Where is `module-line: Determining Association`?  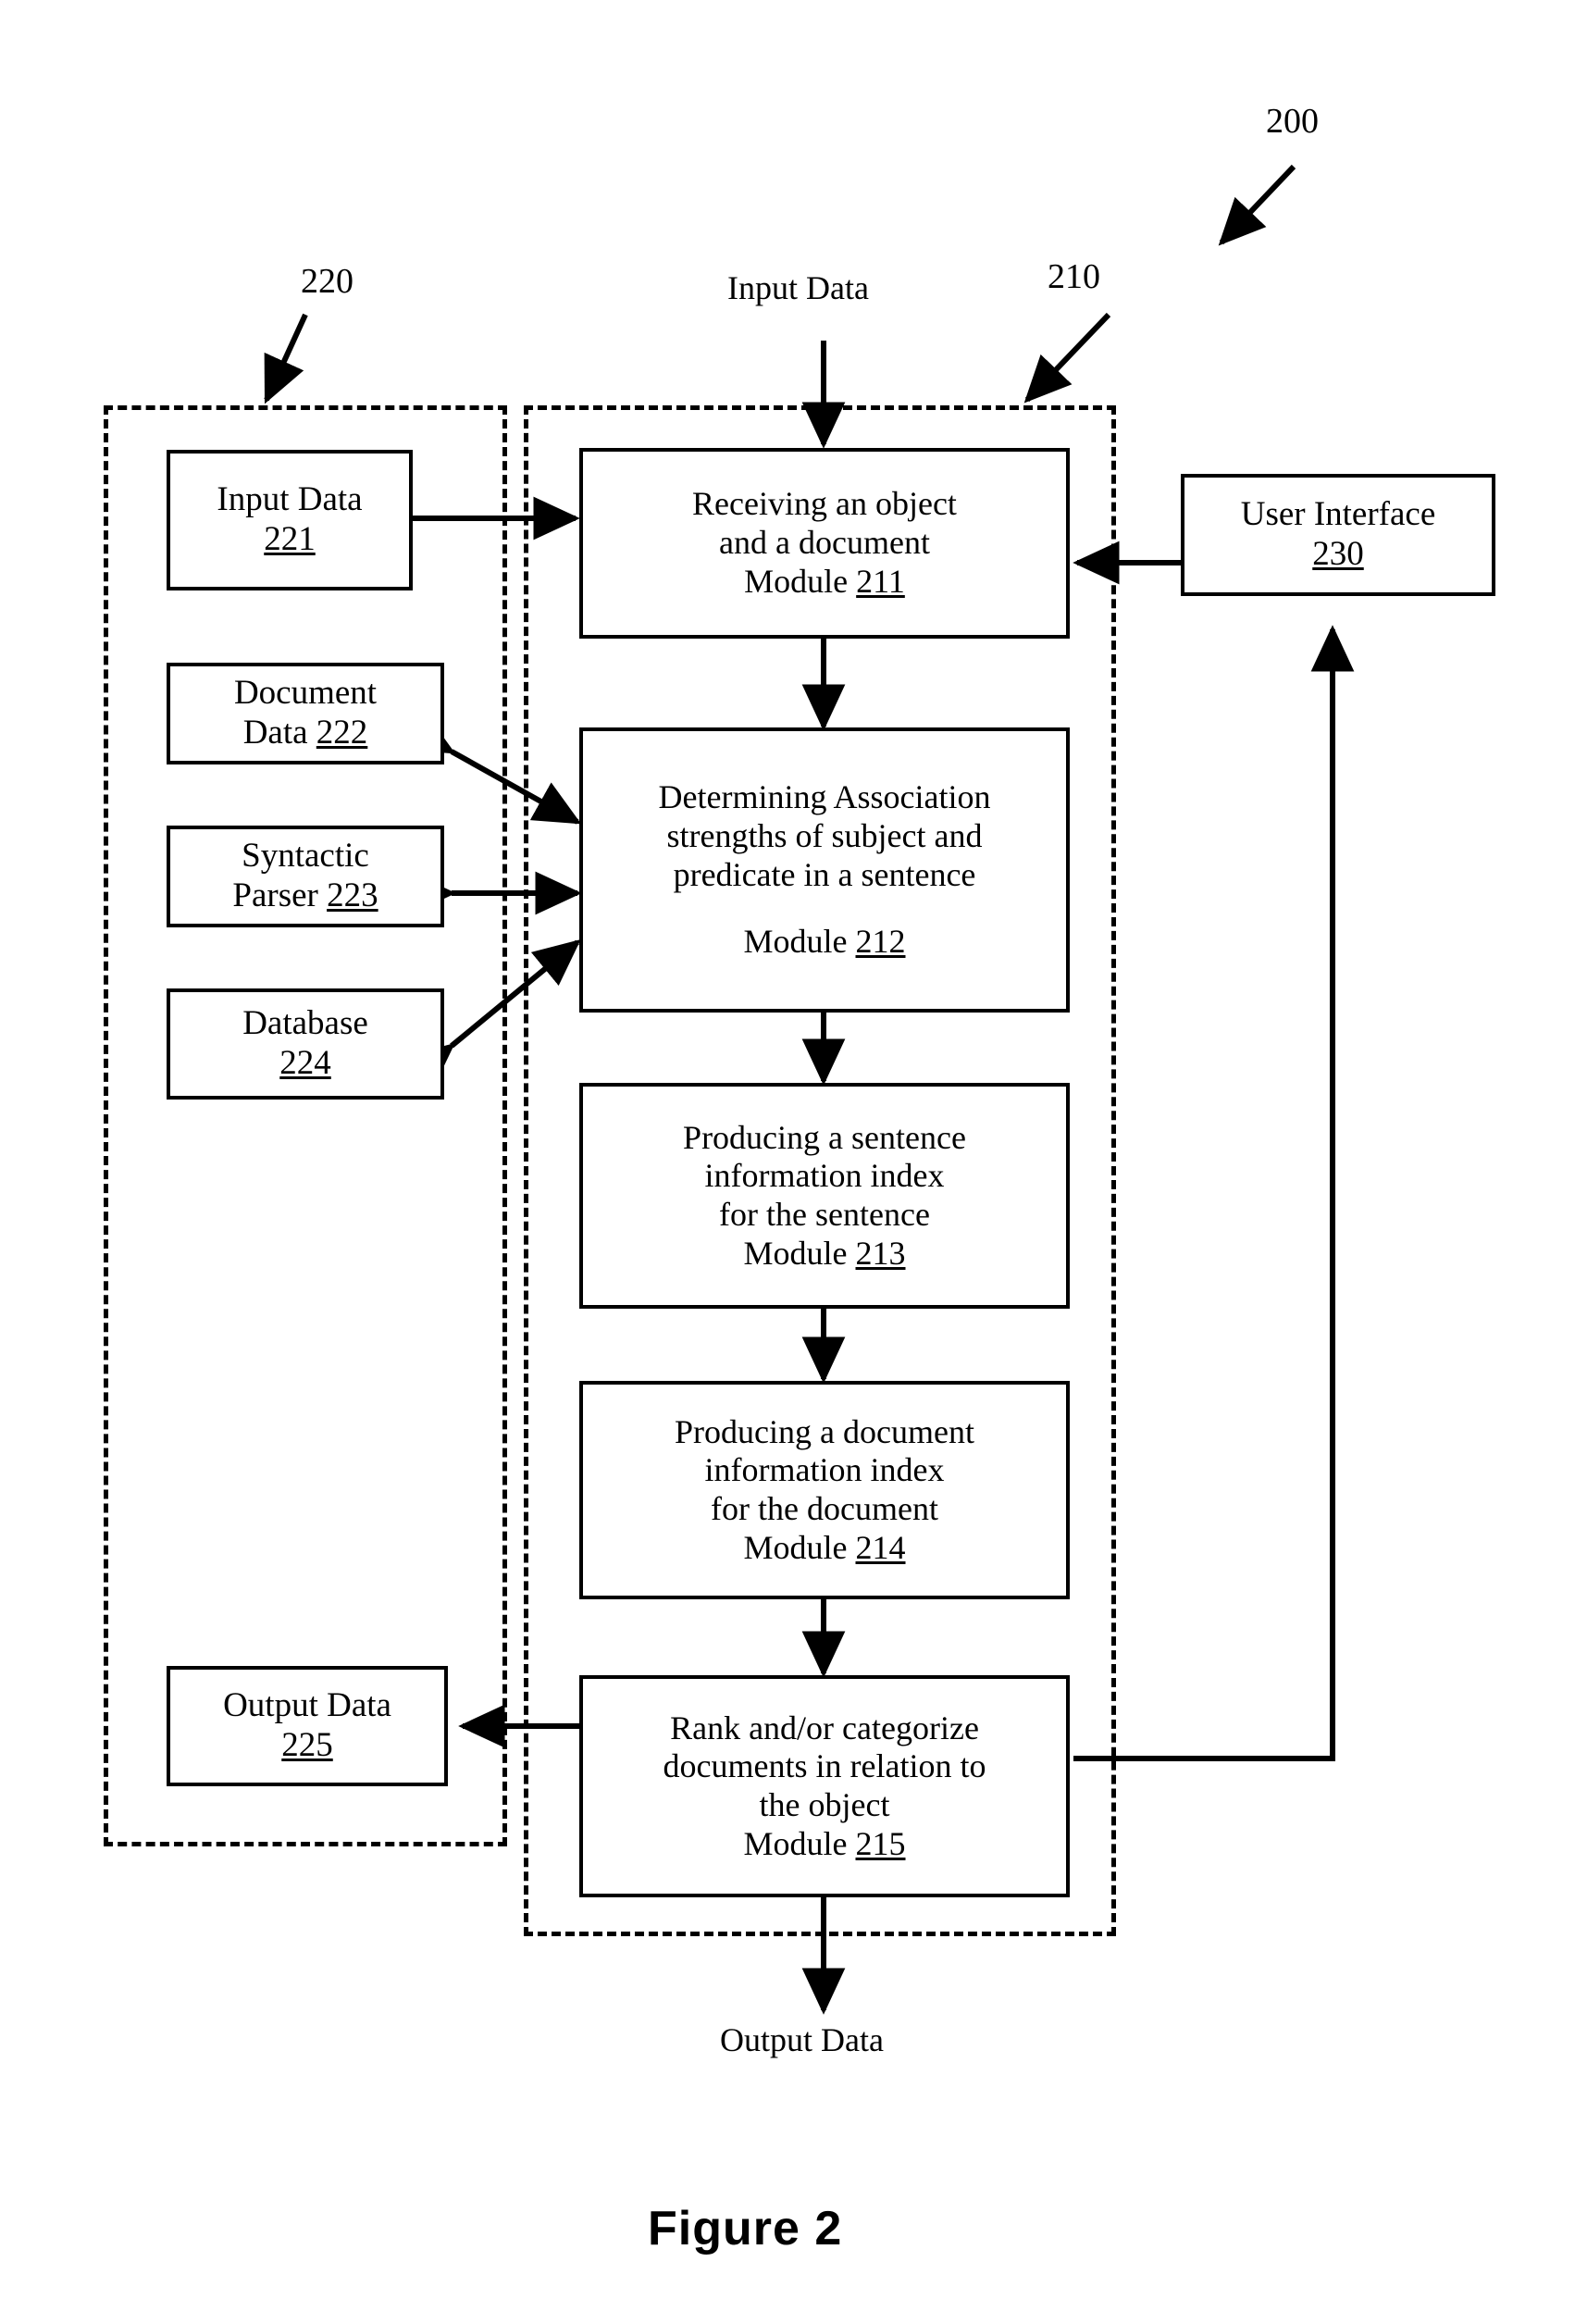
module-line: Determining Association is located at coordinates (824, 797).